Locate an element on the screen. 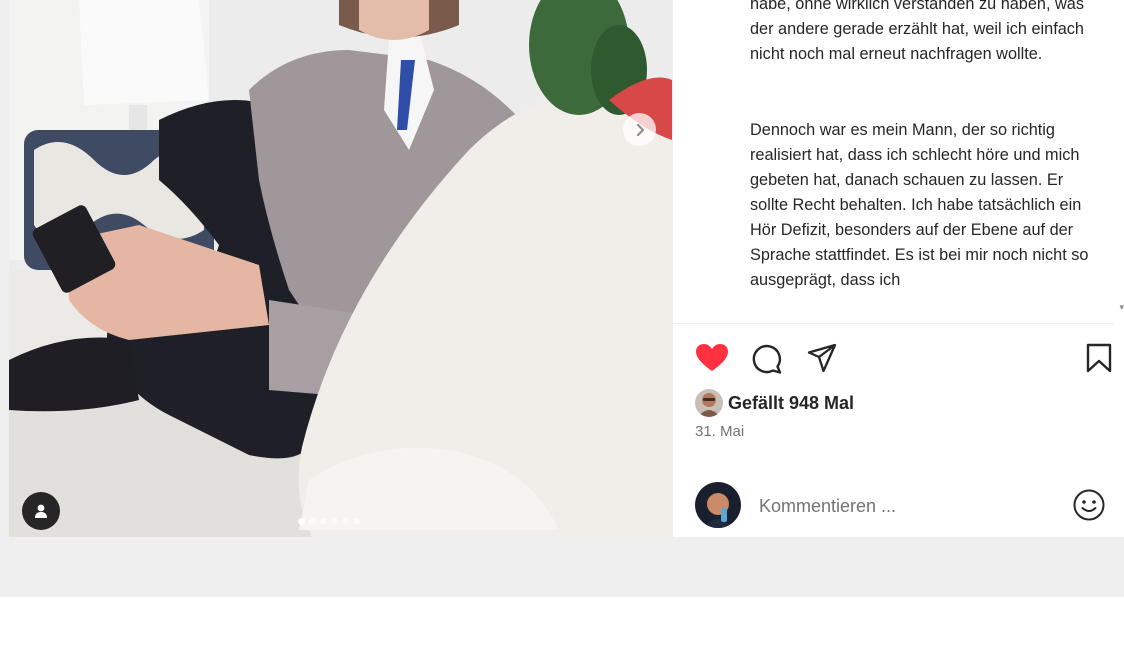 The height and width of the screenshot is (649, 1124). emoji-icon is located at coordinates (1089, 505).